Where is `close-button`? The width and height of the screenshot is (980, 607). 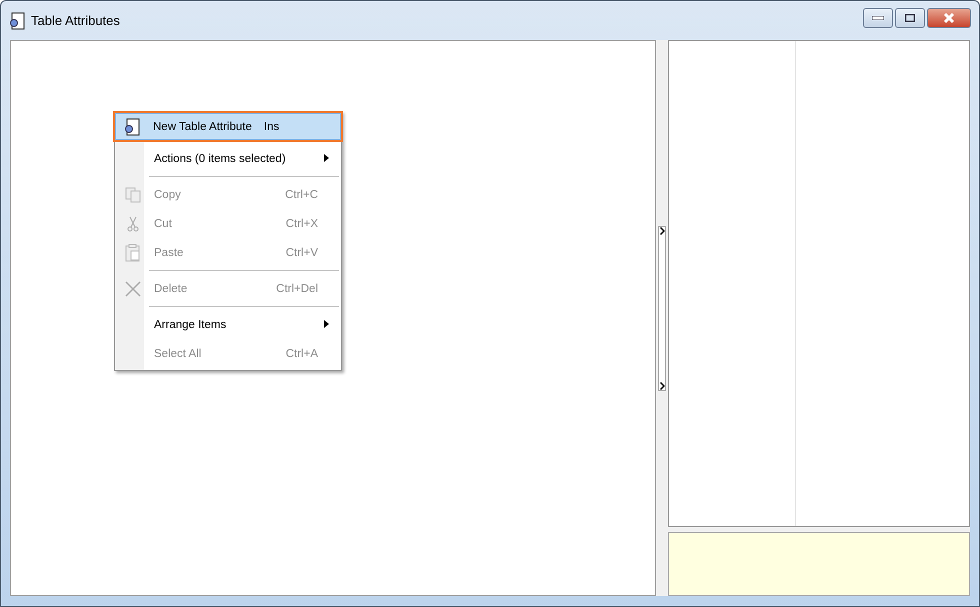
close-button is located at coordinates (949, 18).